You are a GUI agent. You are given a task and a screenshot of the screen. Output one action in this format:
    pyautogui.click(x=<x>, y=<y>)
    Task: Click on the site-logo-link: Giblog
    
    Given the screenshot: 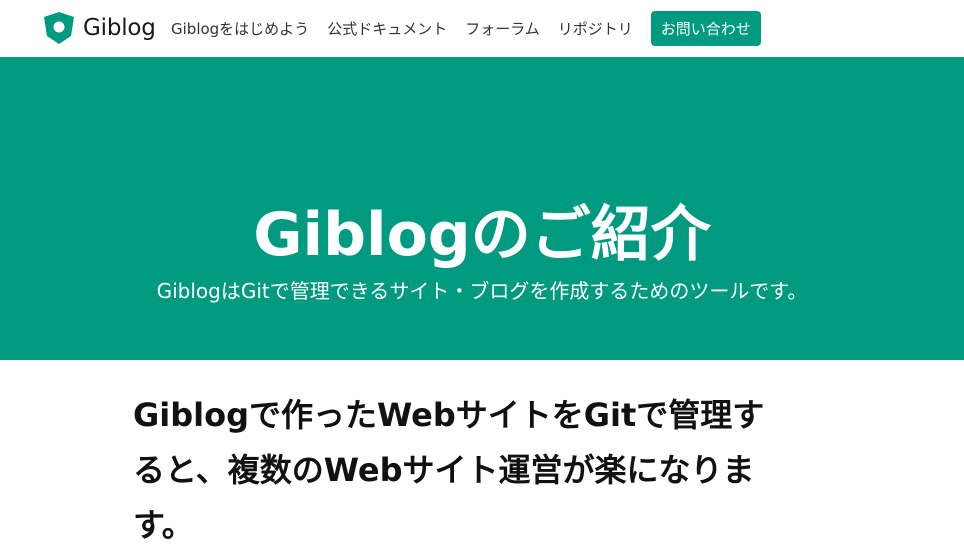 What is the action you would take?
    pyautogui.click(x=99, y=28)
    